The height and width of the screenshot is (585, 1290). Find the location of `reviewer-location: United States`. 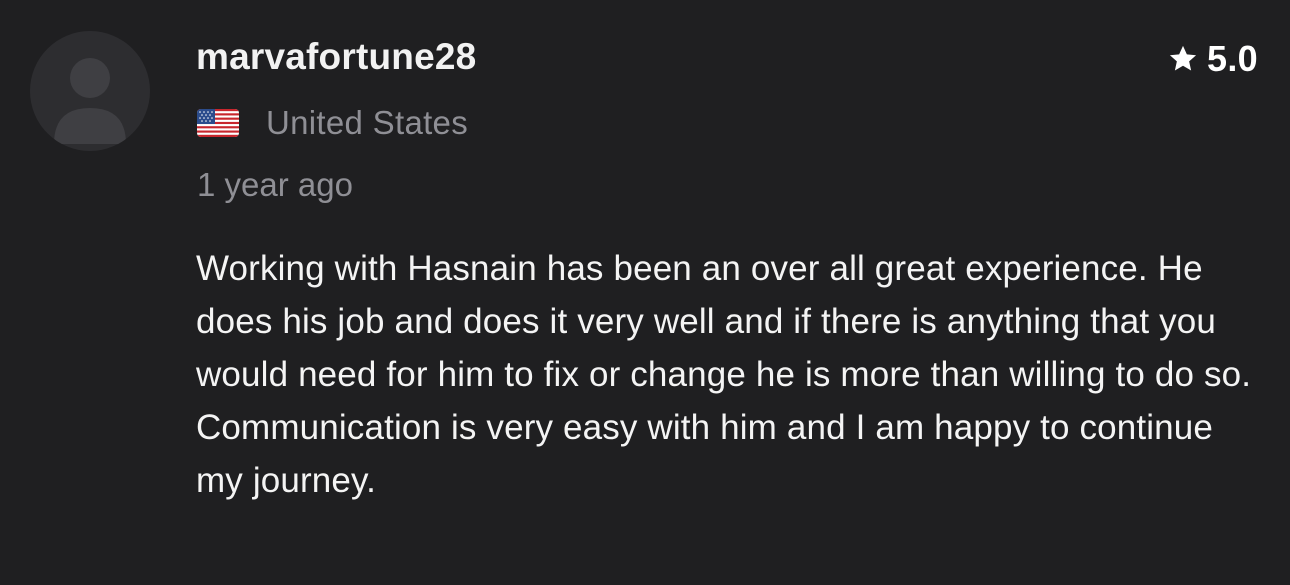

reviewer-location: United States is located at coordinates (332, 123).